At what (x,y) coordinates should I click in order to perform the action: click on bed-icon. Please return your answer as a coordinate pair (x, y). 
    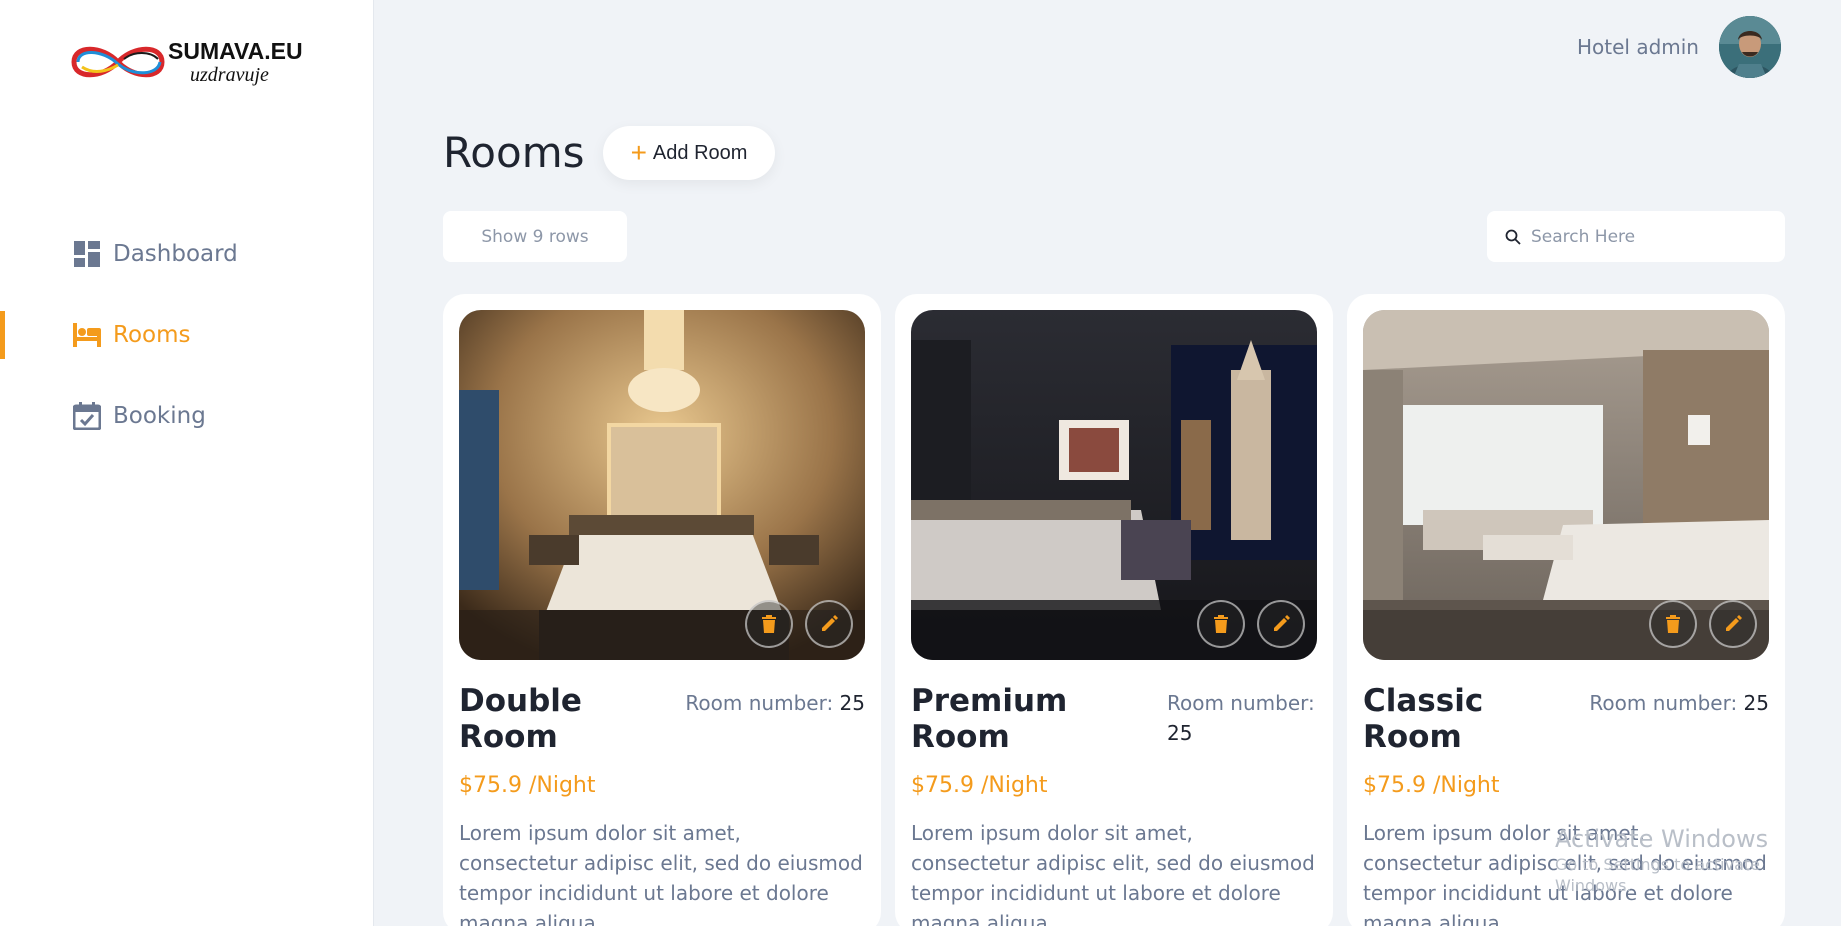
    Looking at the image, I should click on (87, 335).